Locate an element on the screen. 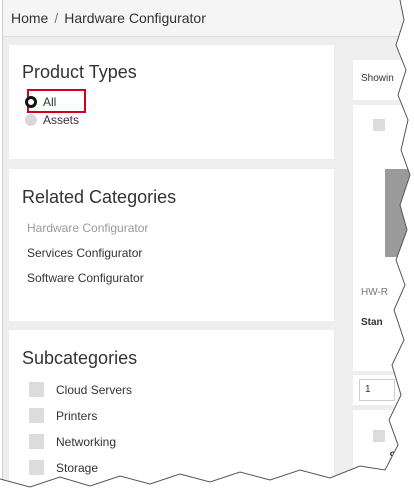 This screenshot has width=414, height=489. subcategory-label: Printers is located at coordinates (77, 415).